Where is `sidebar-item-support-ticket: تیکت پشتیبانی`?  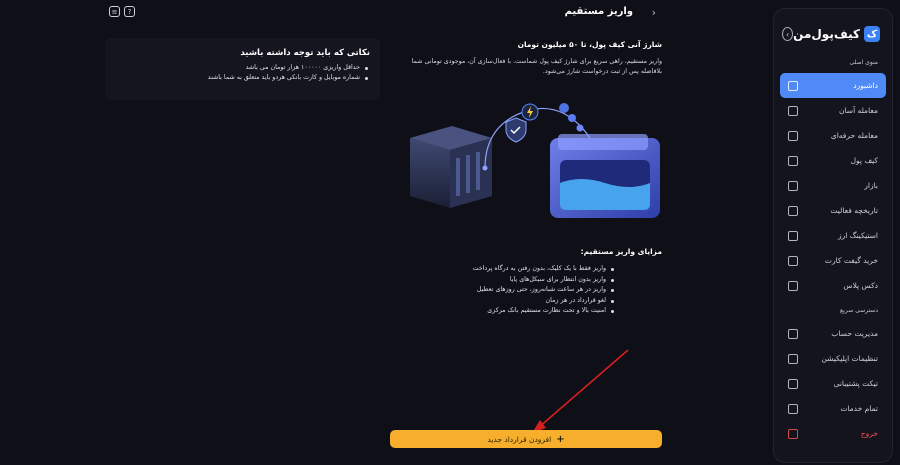 sidebar-item-support-ticket: تیکت پشتیبانی is located at coordinates (833, 383).